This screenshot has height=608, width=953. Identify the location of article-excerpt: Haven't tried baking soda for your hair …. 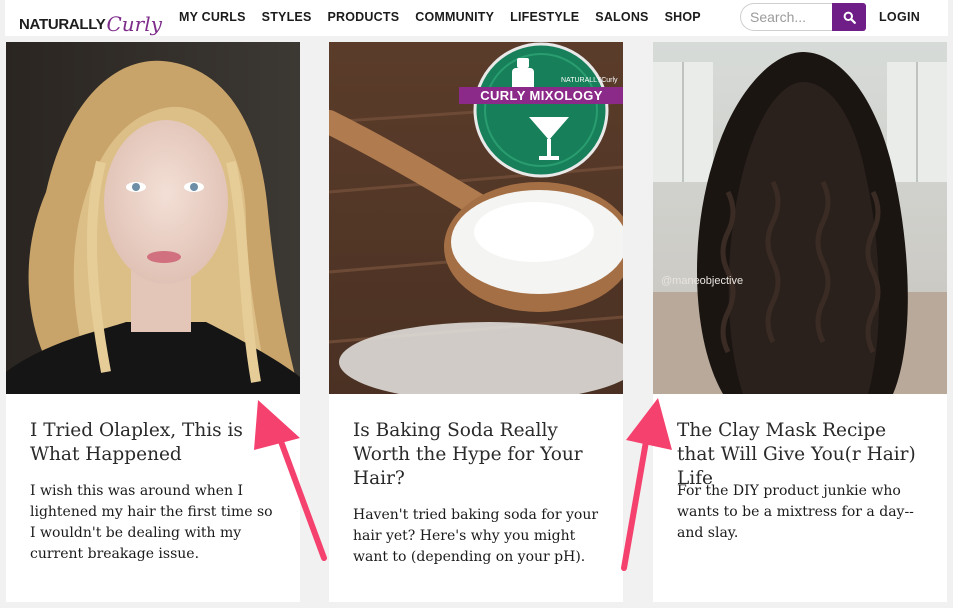
(476, 536).